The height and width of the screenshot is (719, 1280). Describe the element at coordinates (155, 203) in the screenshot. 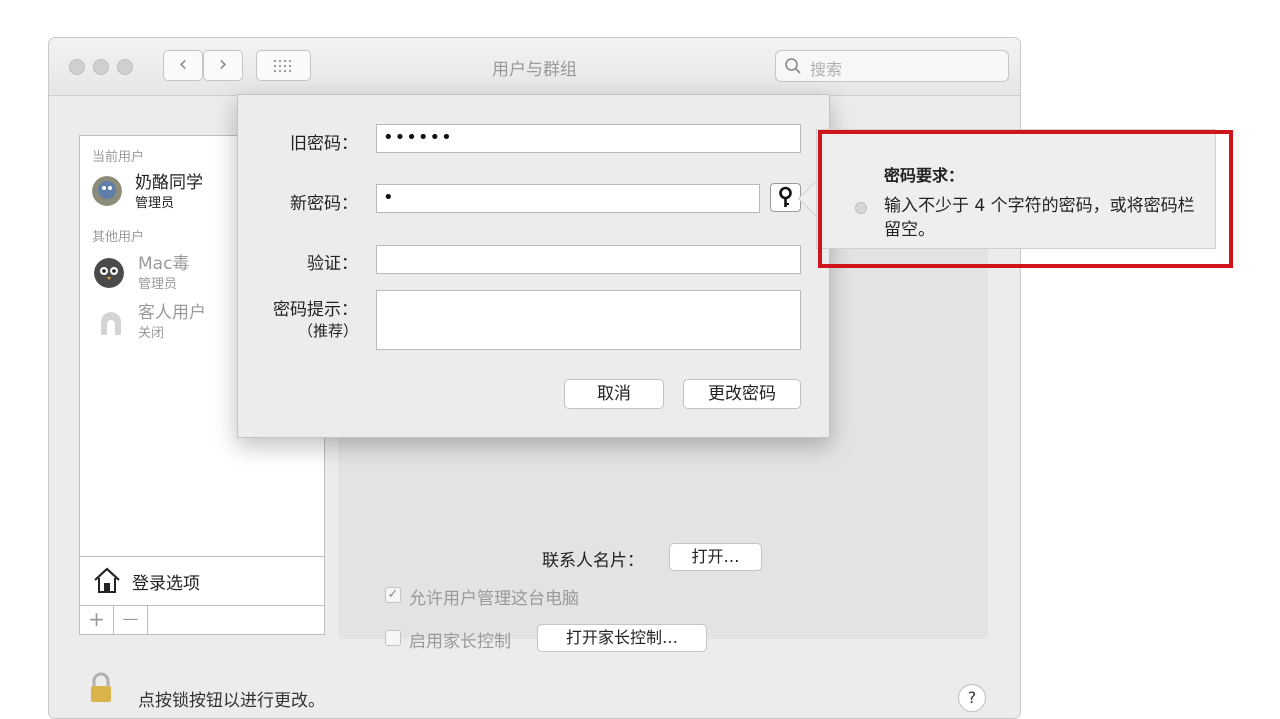

I see `current-user-role: 管理员` at that location.